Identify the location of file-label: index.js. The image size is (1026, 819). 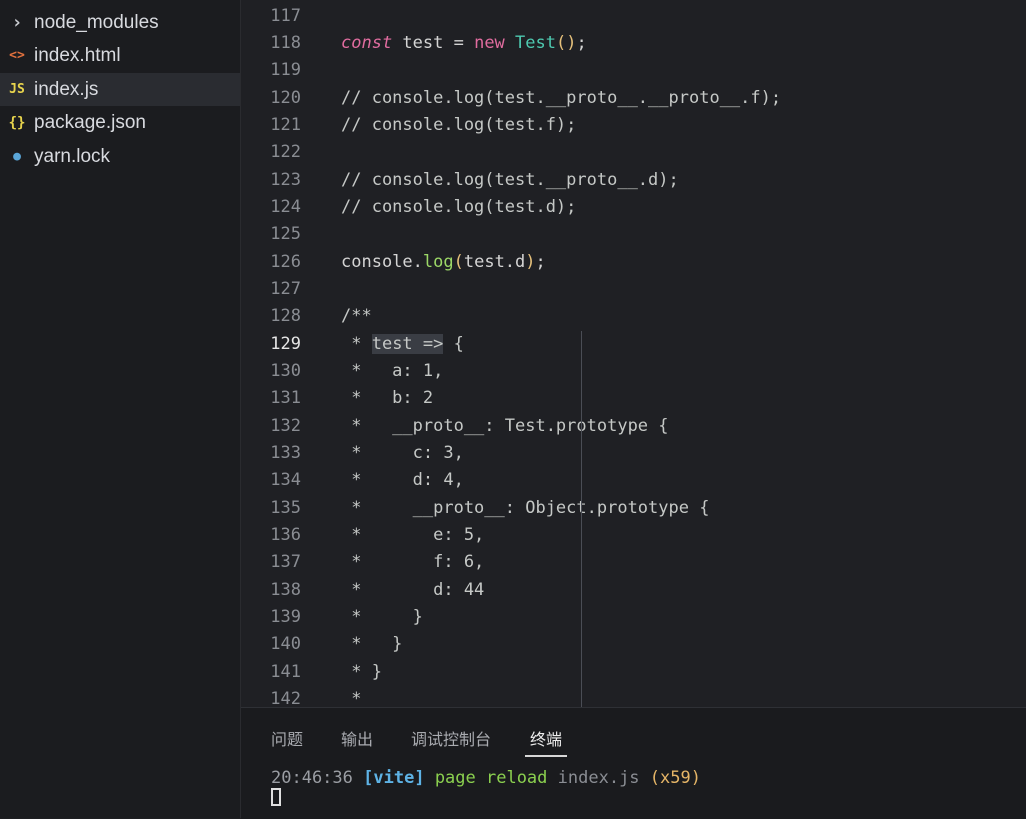
(66, 89).